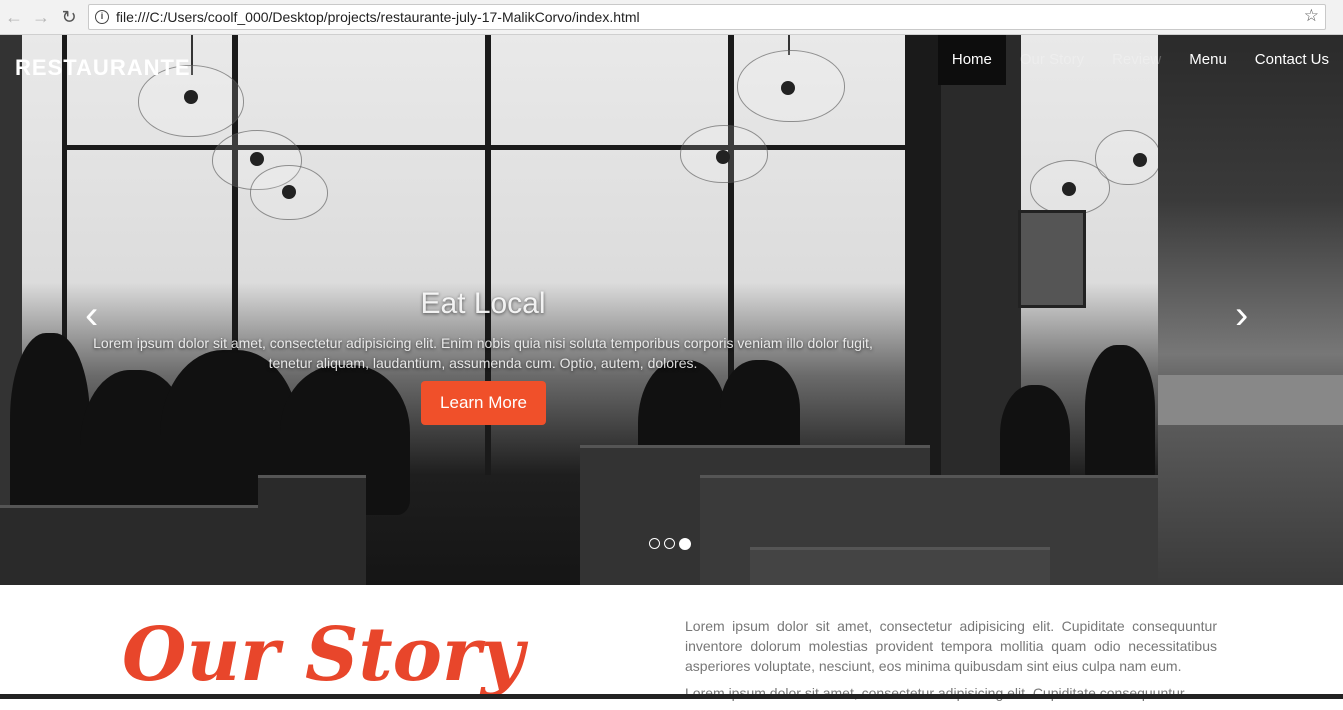 This screenshot has width=1343, height=710. Describe the element at coordinates (1208, 60) in the screenshot. I see `nav-item-menu: Menu` at that location.